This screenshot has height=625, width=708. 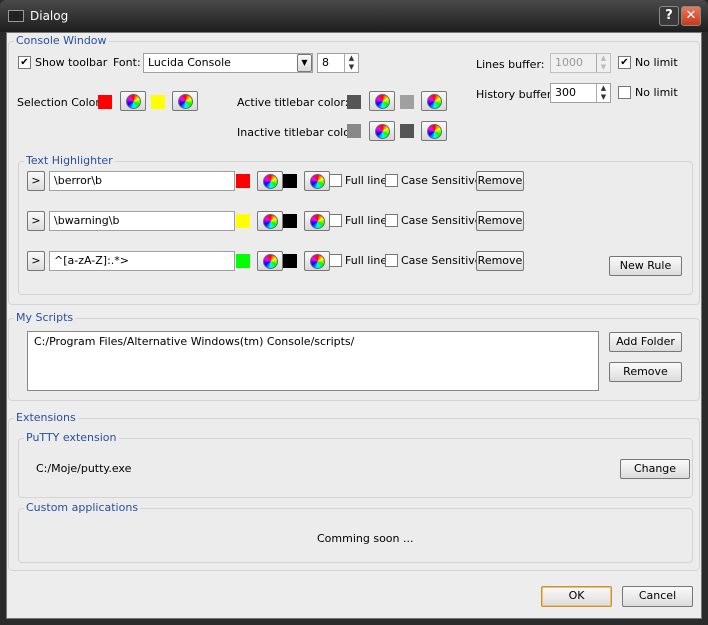 What do you see at coordinates (158, 102) in the screenshot?
I see `selection-bg-swatch` at bounding box center [158, 102].